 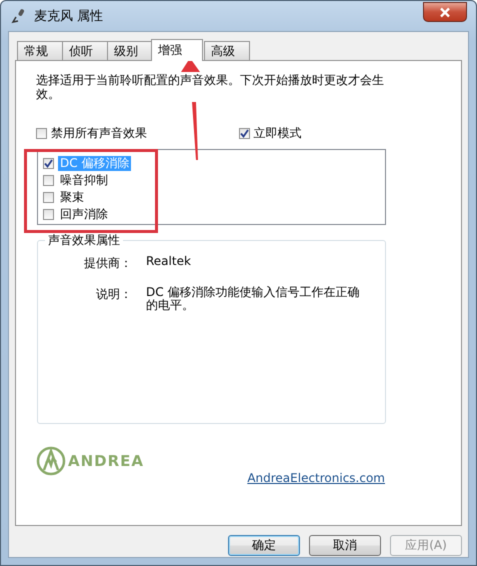 What do you see at coordinates (84, 180) in the screenshot?
I see `list-item: 噪音抑制` at bounding box center [84, 180].